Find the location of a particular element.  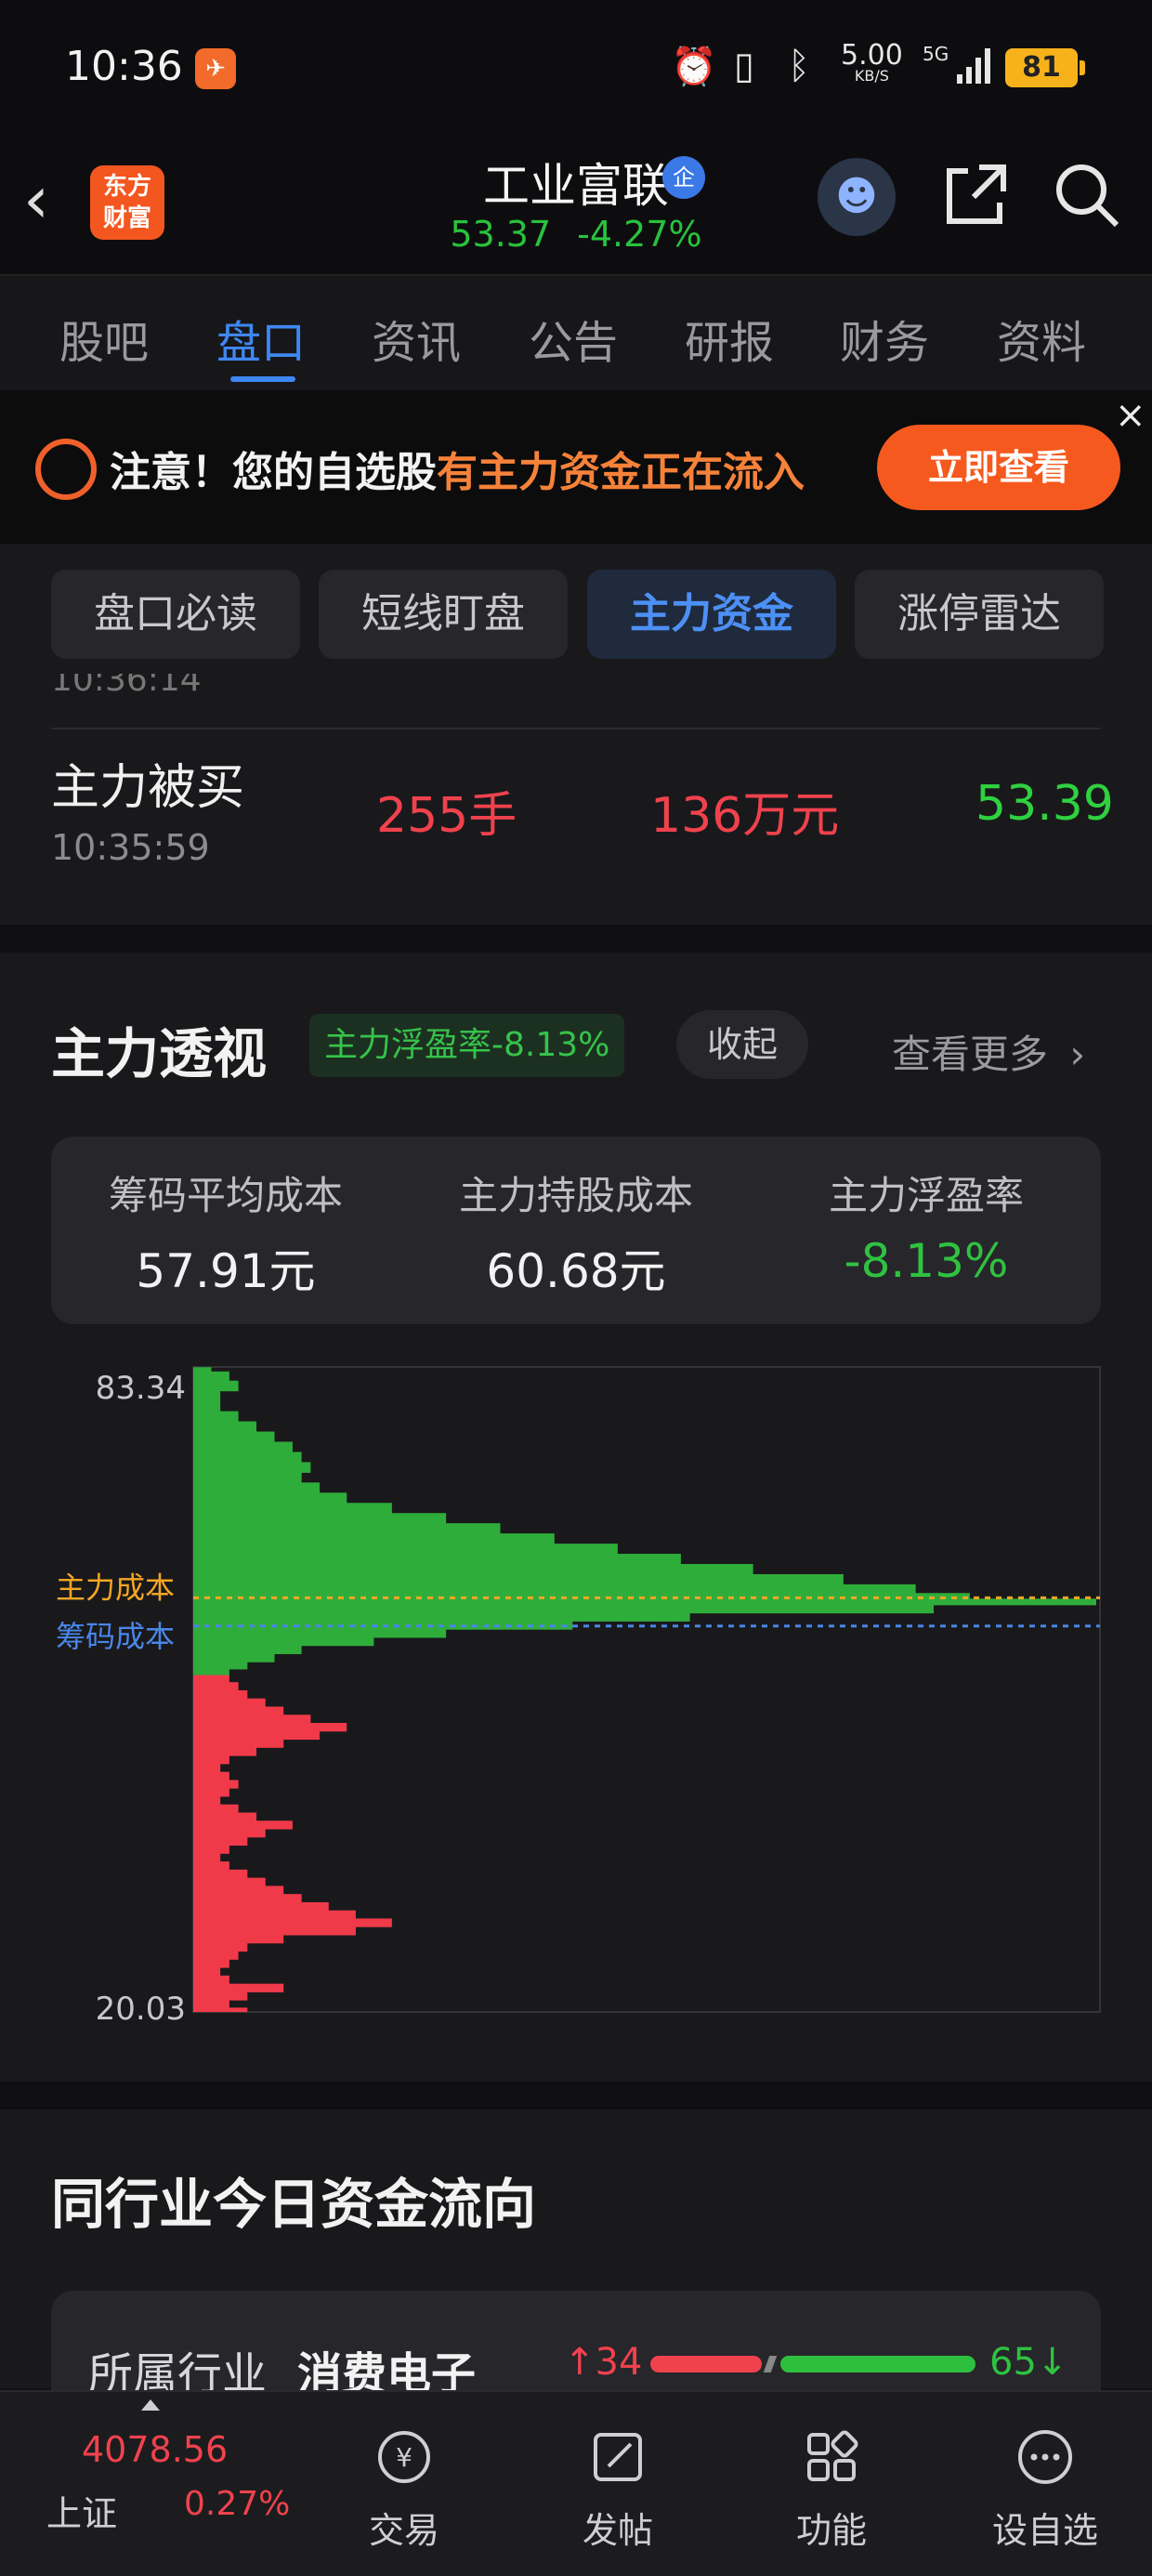

up-ratio-bar is located at coordinates (706, 2364).